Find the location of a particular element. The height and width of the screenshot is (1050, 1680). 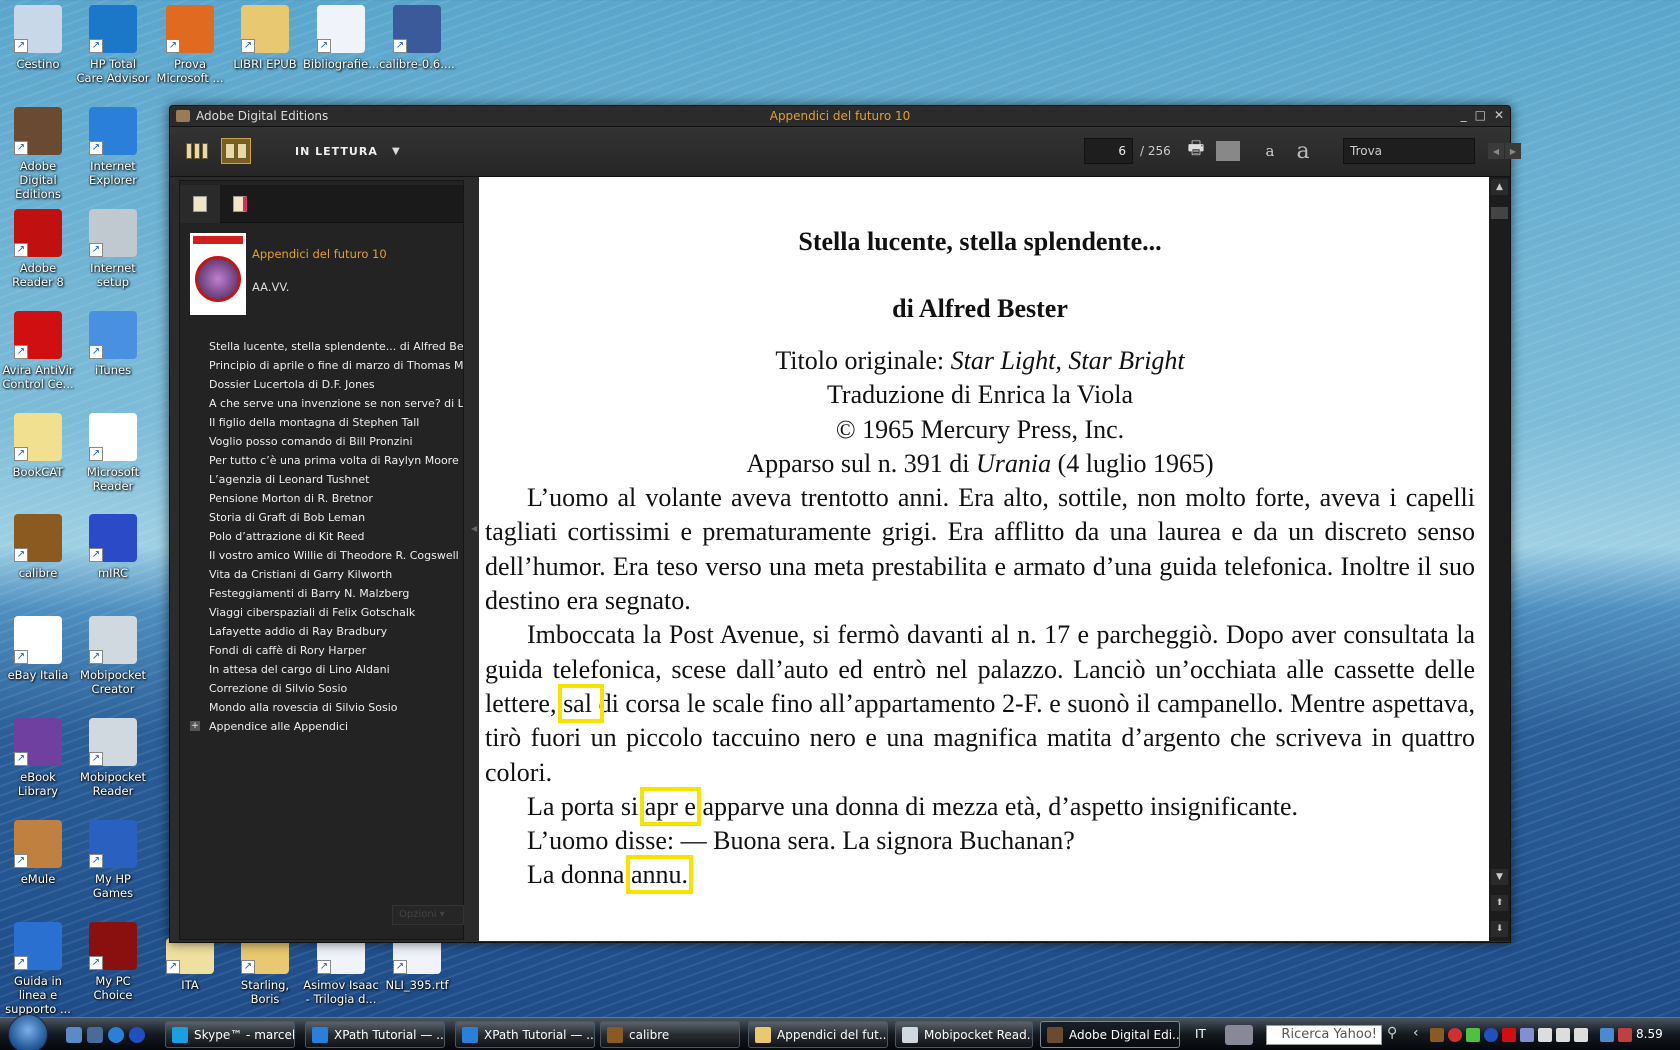

library-view-button is located at coordinates (197, 151).